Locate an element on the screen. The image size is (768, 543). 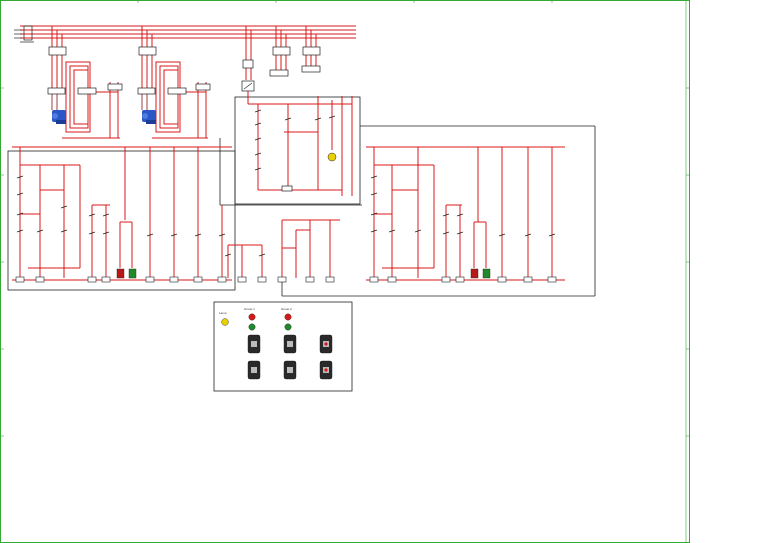
panel-lamp-yellow-icon is located at coordinates (225, 322).